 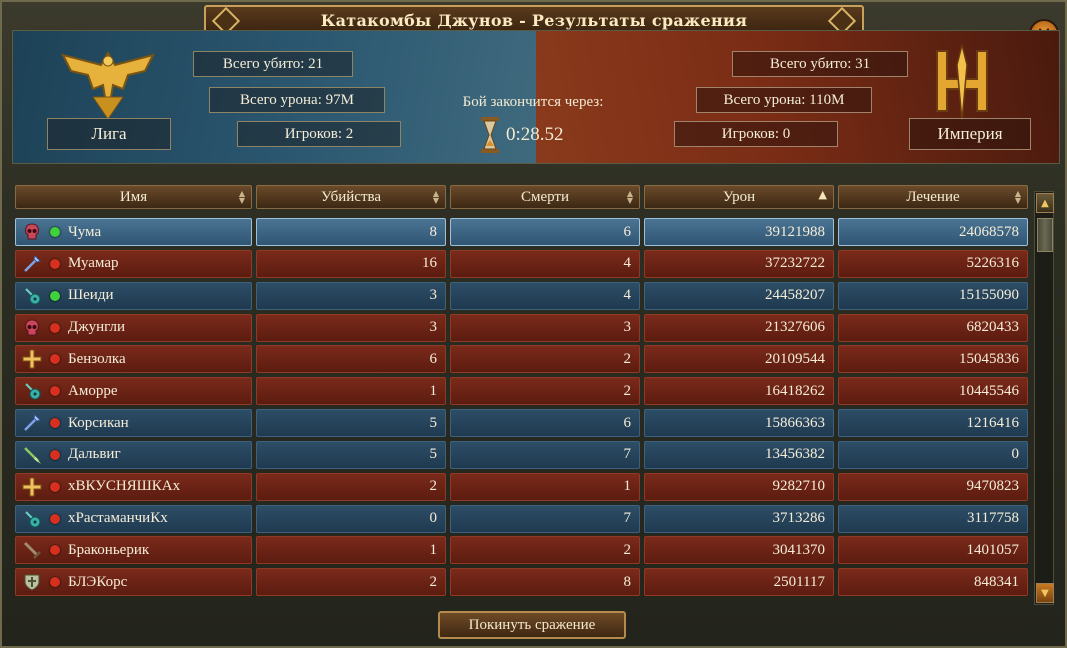 I want to click on deaths-cell: 1, so click(x=545, y=486).